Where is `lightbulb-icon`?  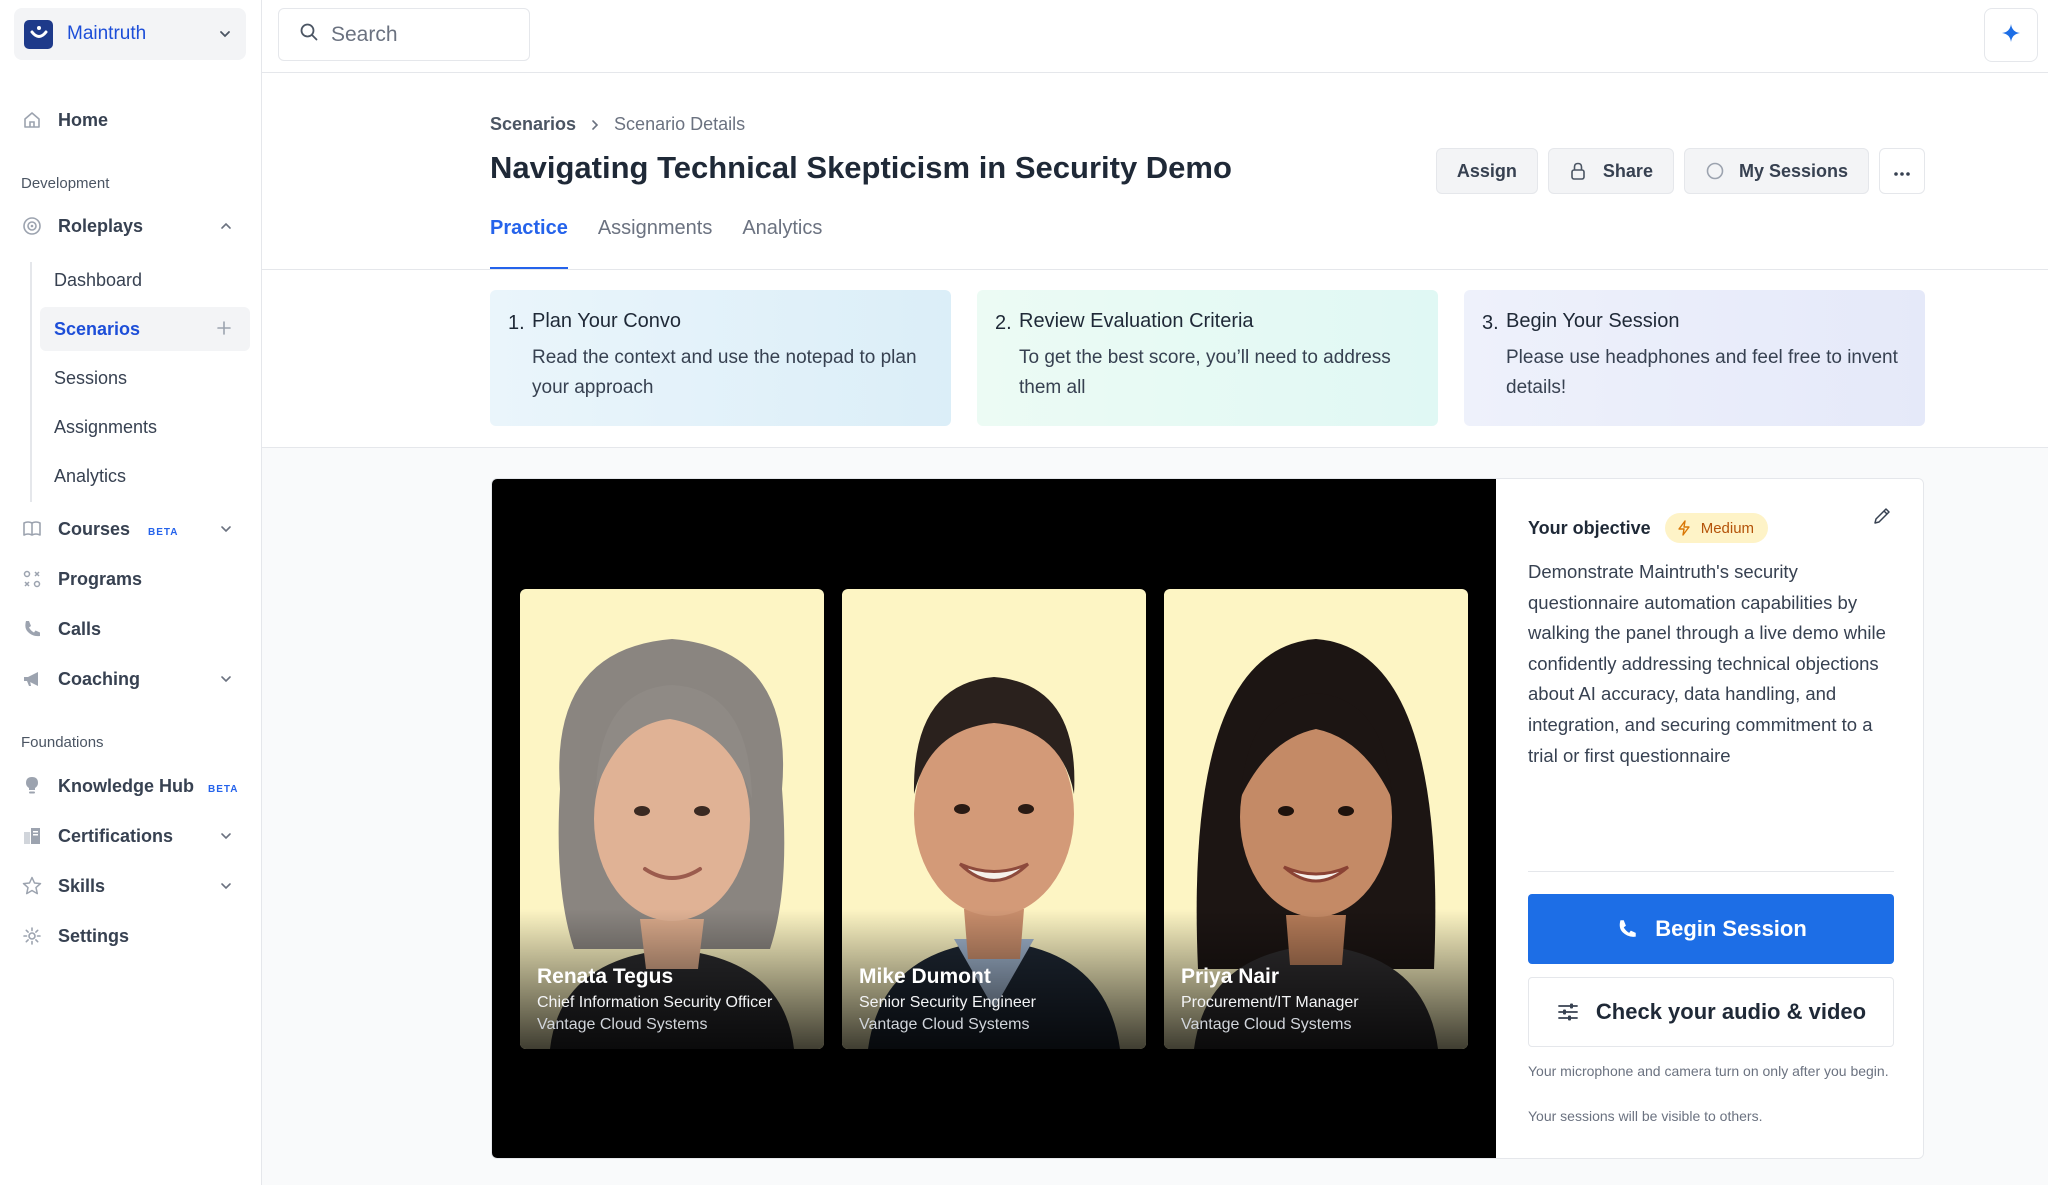 lightbulb-icon is located at coordinates (32, 786).